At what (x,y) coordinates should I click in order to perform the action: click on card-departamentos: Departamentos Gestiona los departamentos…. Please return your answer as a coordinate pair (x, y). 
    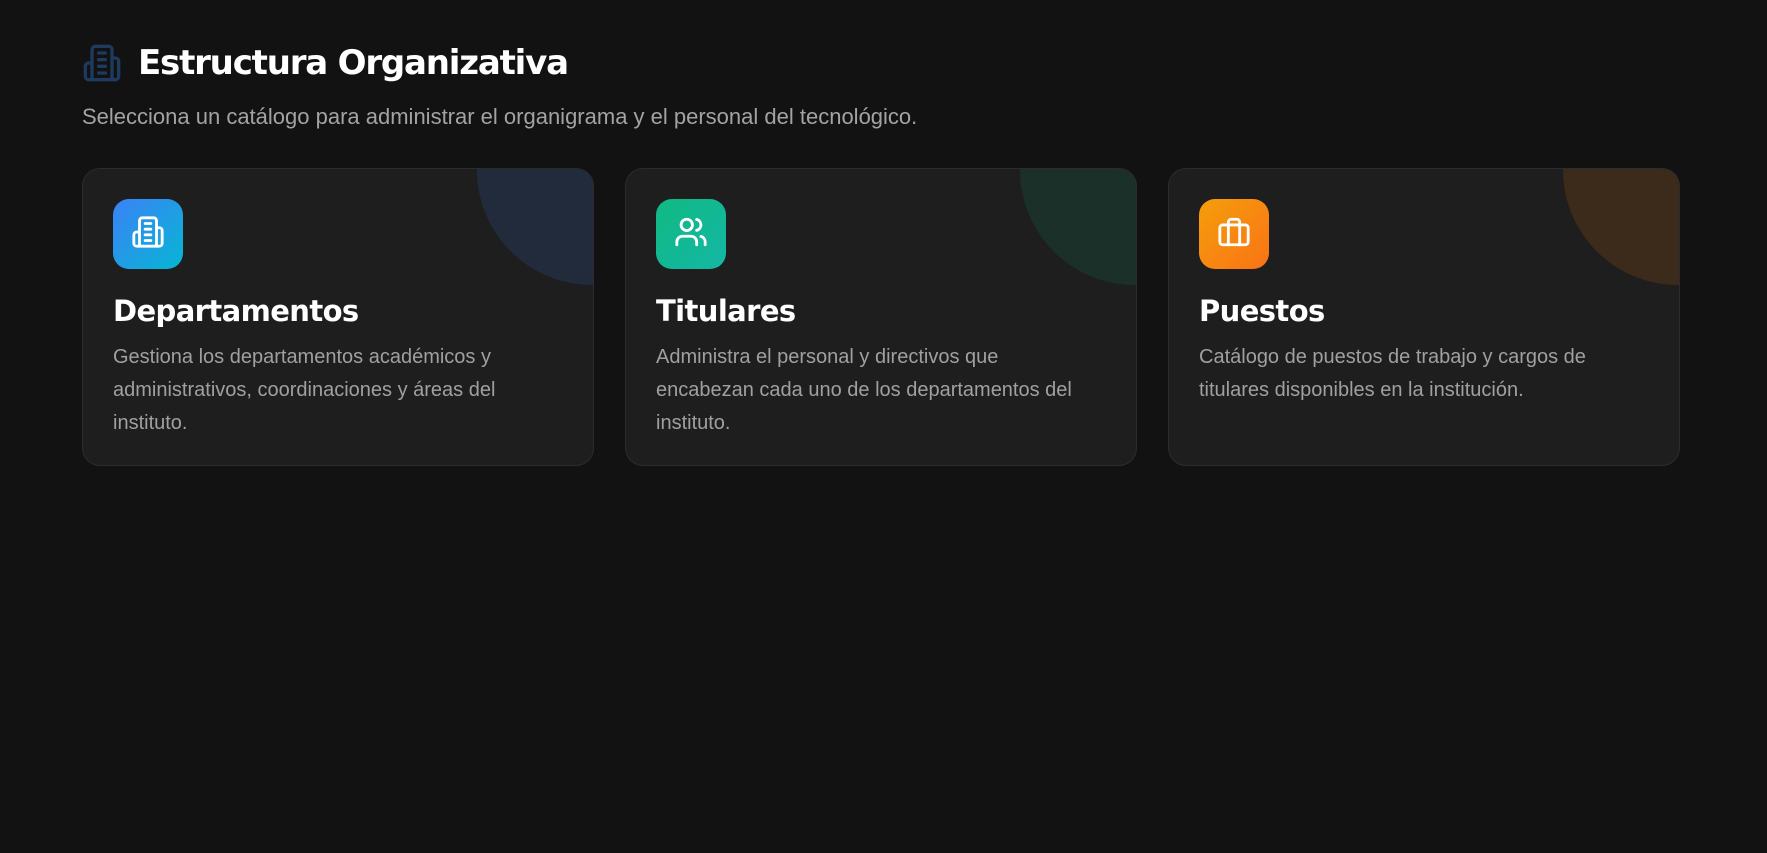
    Looking at the image, I should click on (338, 317).